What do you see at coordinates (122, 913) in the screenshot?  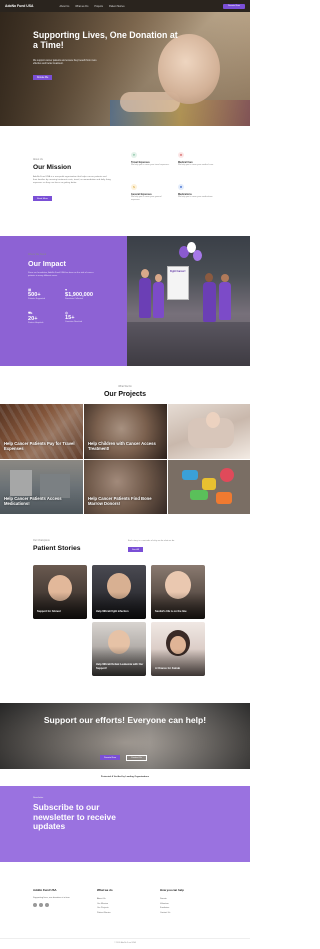 I see `footer-link: Patient Stories` at bounding box center [122, 913].